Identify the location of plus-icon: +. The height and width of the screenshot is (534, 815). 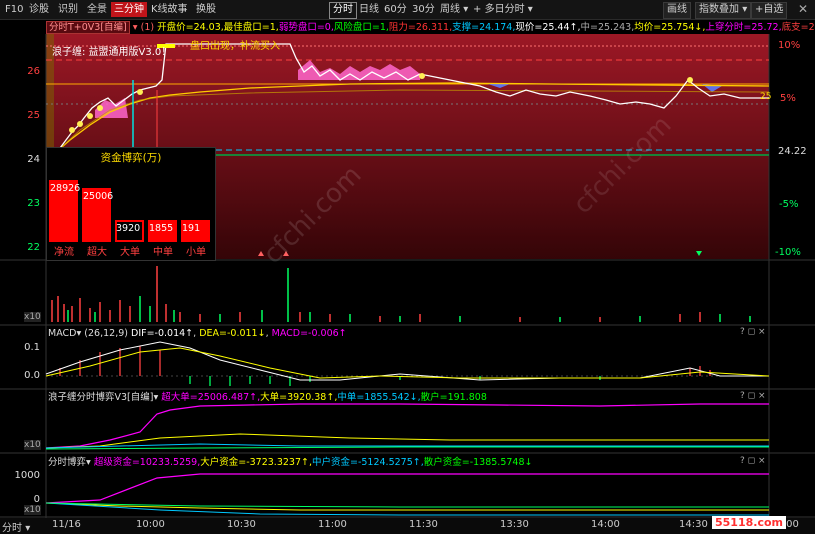
(477, 9).